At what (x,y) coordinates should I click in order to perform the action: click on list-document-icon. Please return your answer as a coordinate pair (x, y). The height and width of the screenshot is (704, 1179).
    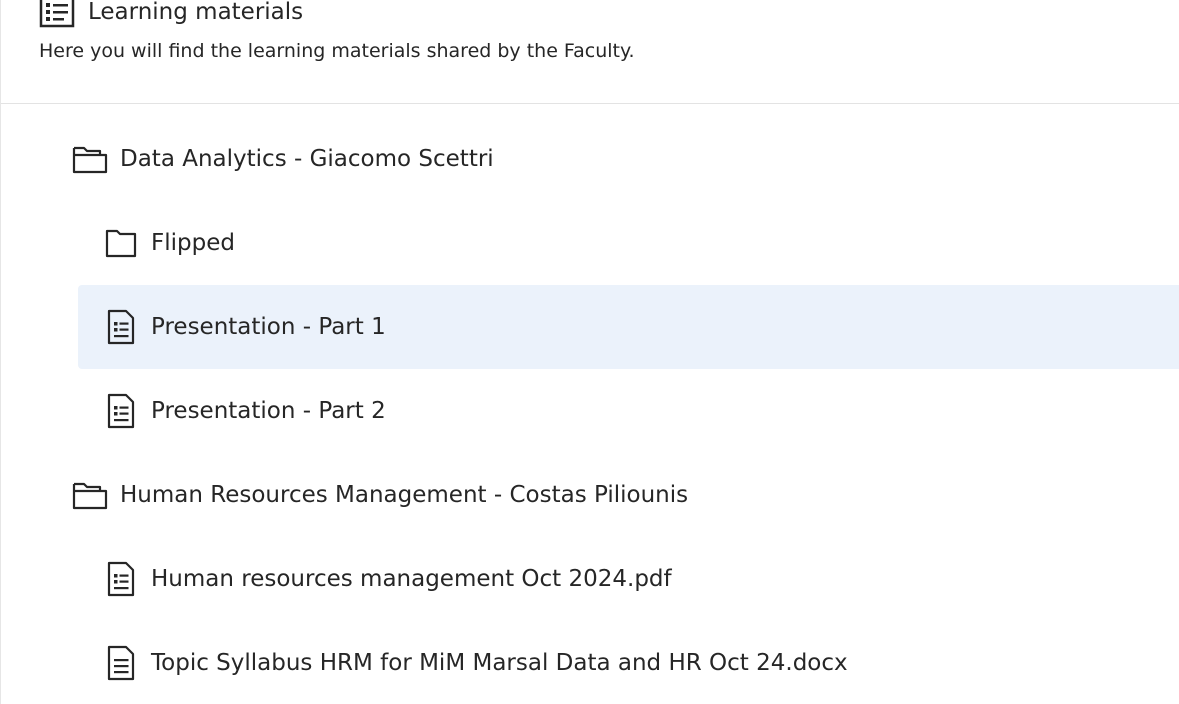
    Looking at the image, I should click on (57, 15).